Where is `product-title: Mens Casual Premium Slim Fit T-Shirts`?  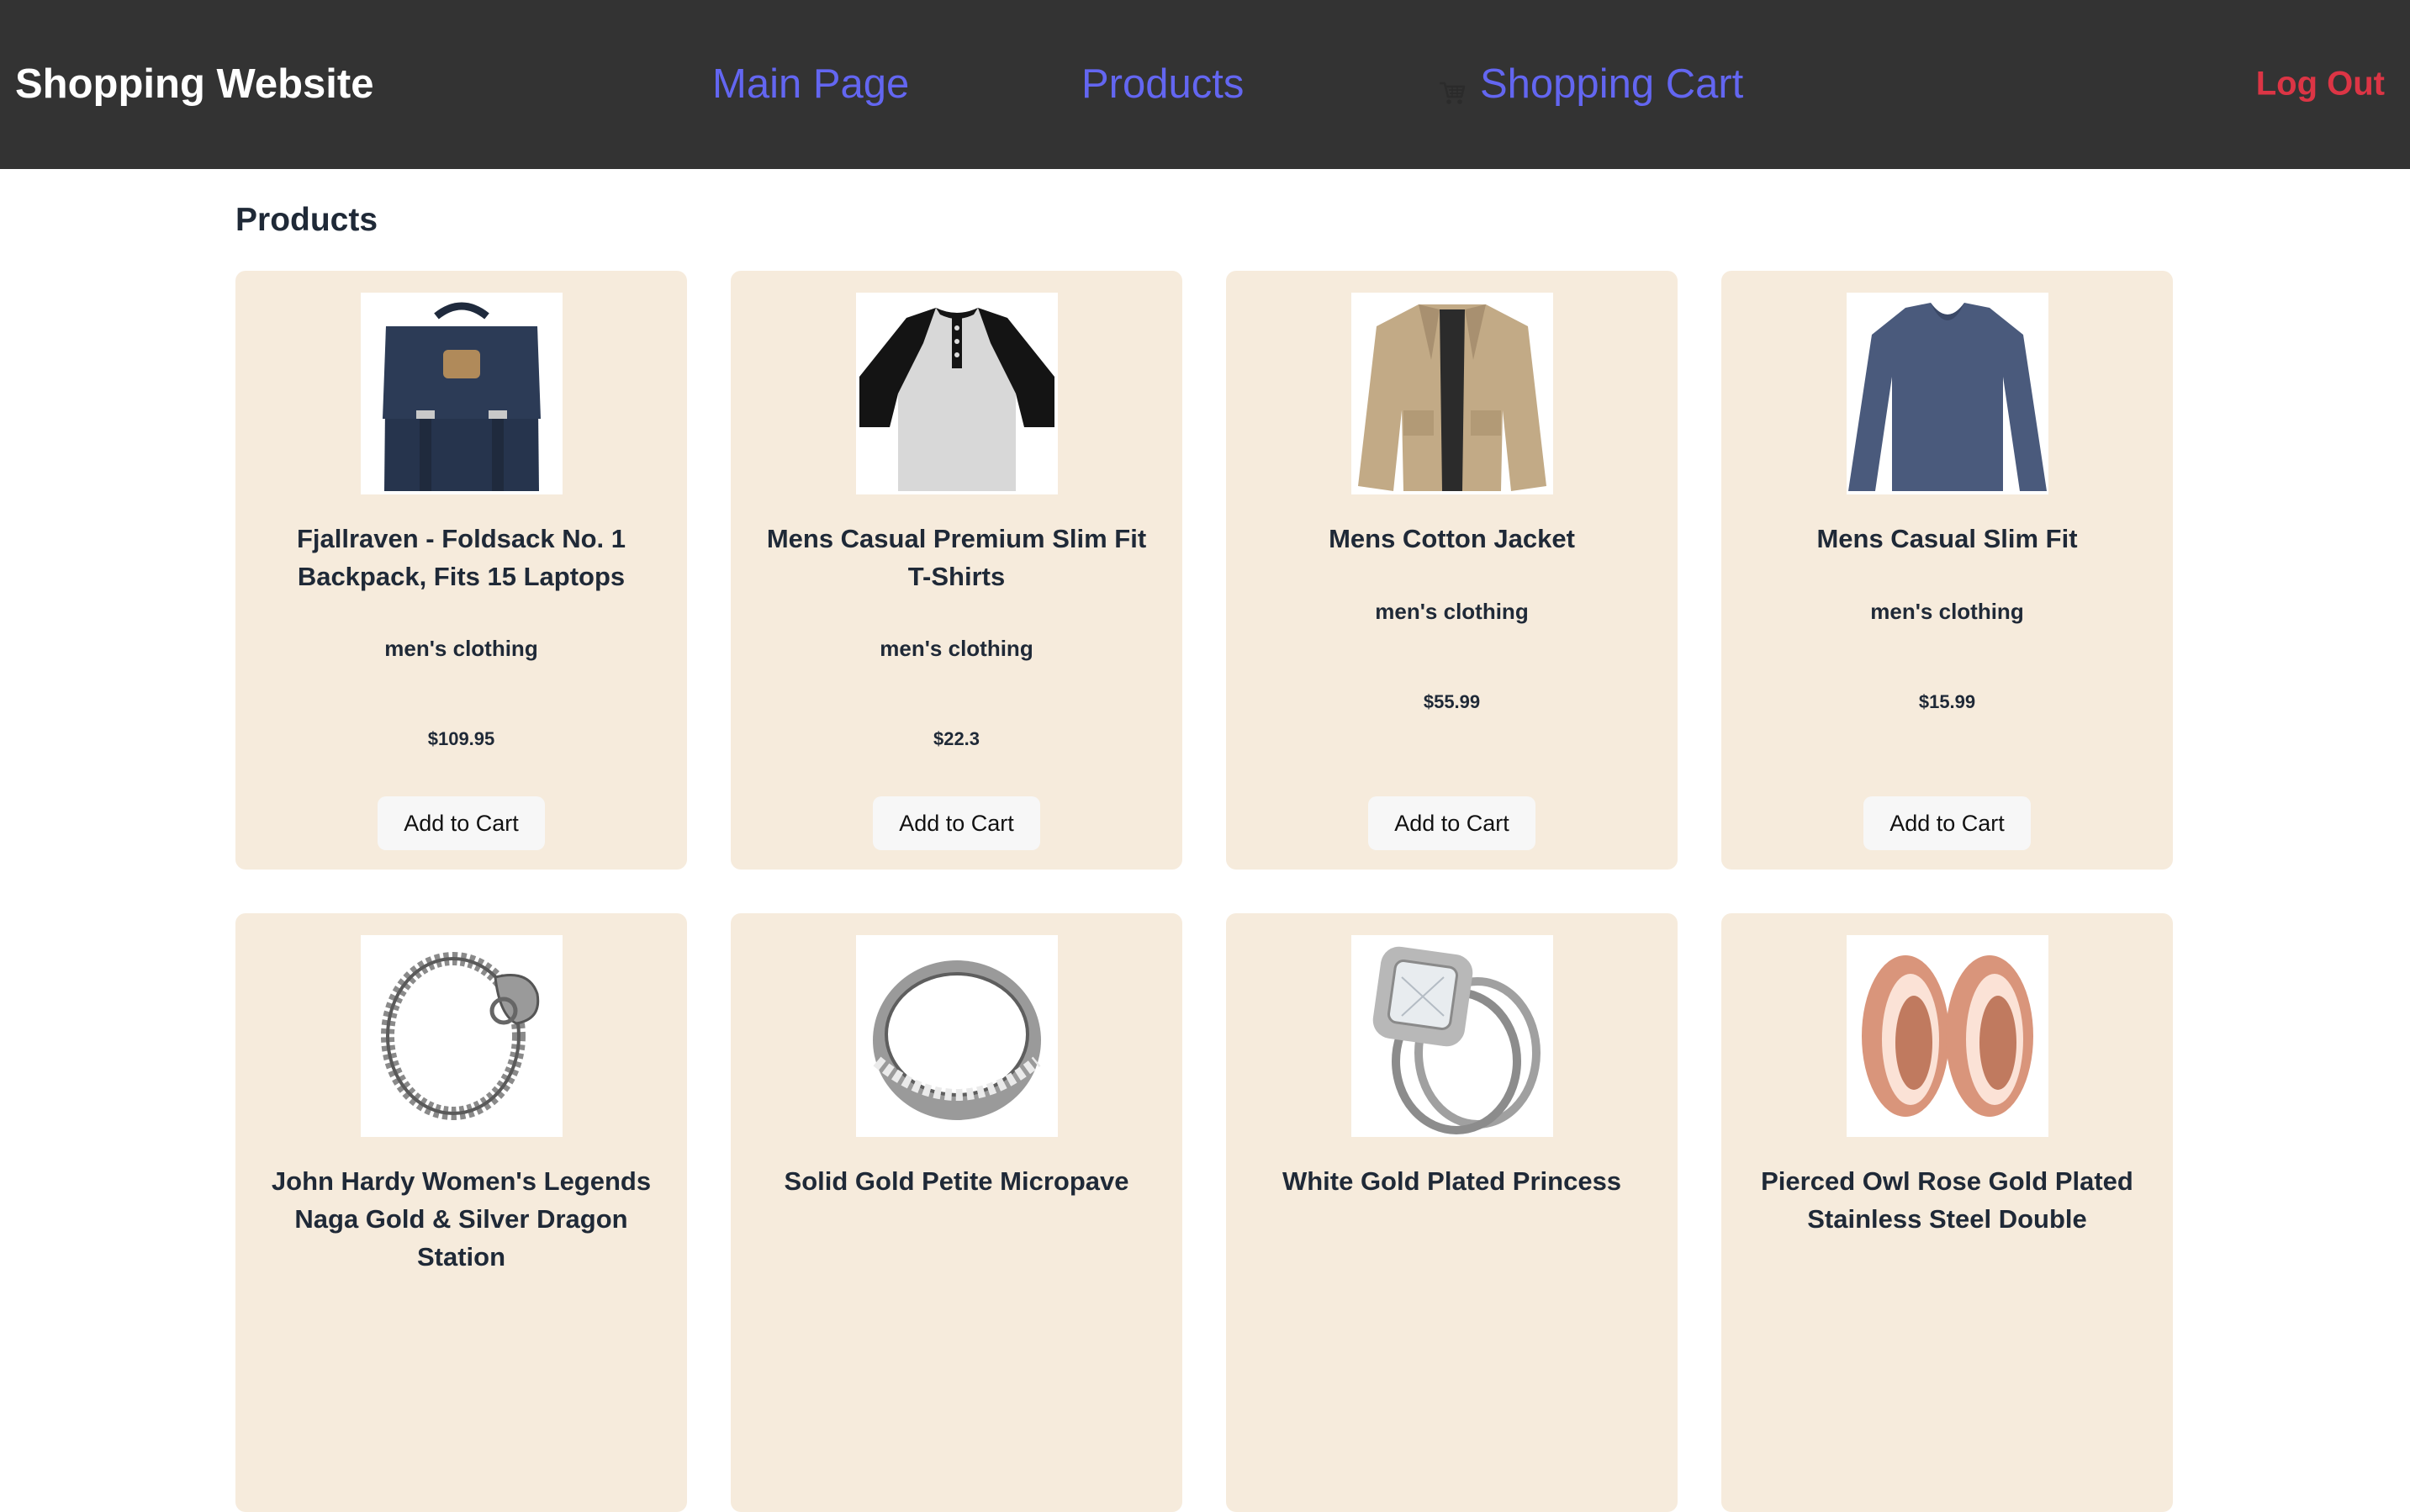
product-title: Mens Casual Premium Slim Fit T-Shirts is located at coordinates (956, 557).